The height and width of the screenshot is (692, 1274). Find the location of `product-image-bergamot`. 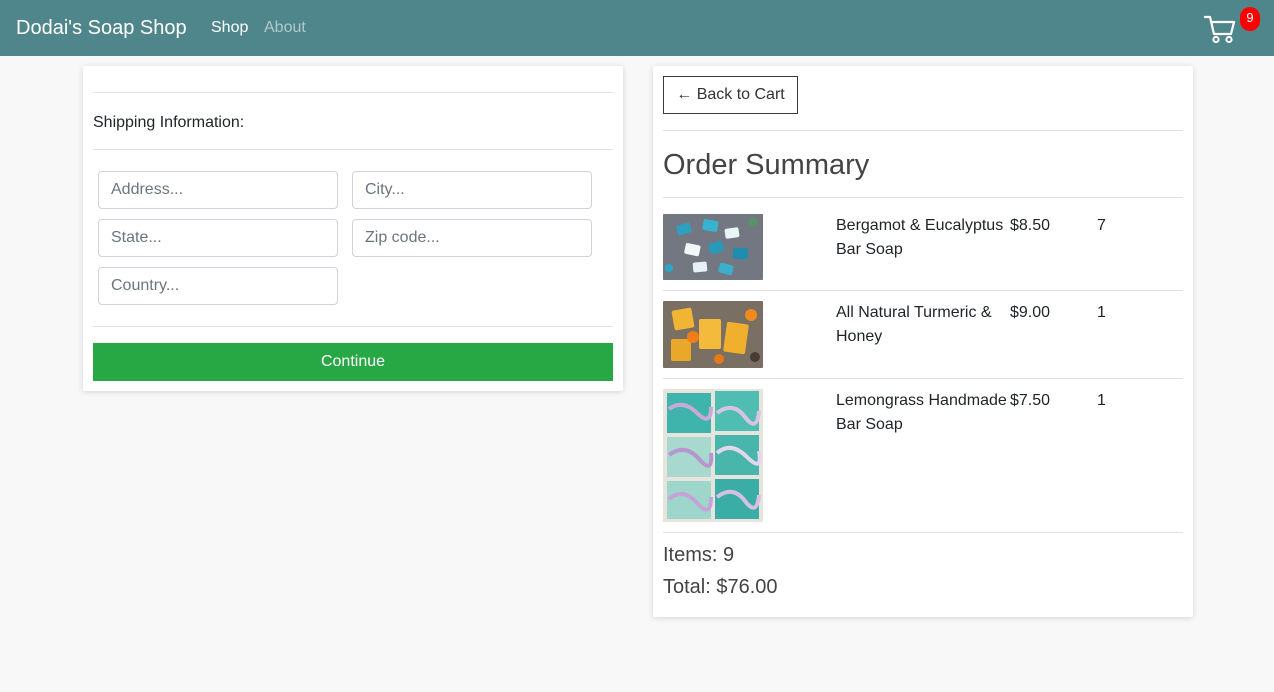

product-image-bergamot is located at coordinates (713, 247).